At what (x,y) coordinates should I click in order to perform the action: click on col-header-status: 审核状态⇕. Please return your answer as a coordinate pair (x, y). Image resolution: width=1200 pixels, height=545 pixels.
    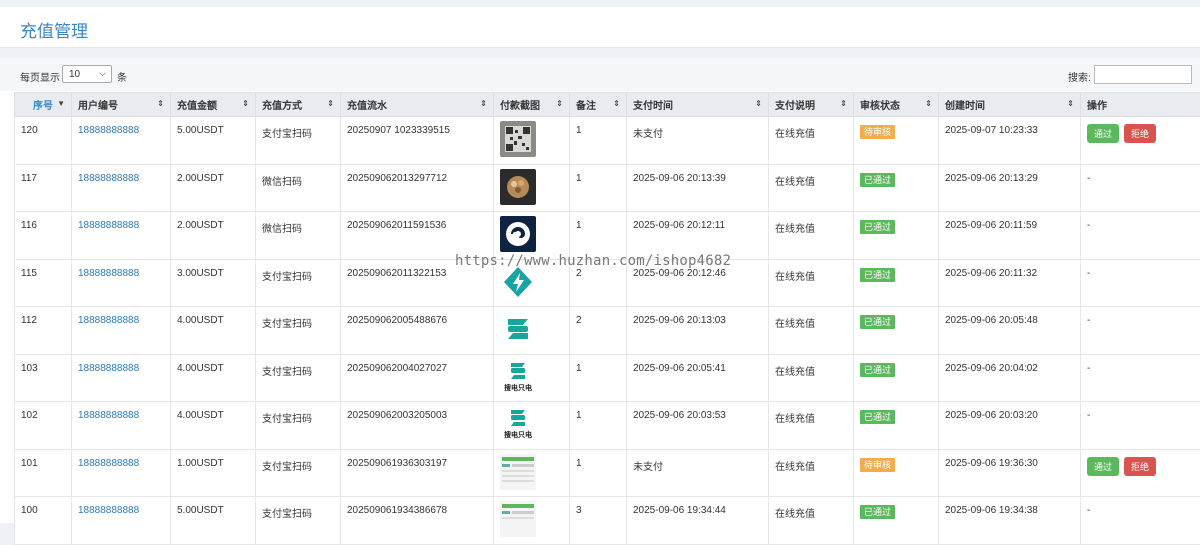
    Looking at the image, I should click on (896, 105).